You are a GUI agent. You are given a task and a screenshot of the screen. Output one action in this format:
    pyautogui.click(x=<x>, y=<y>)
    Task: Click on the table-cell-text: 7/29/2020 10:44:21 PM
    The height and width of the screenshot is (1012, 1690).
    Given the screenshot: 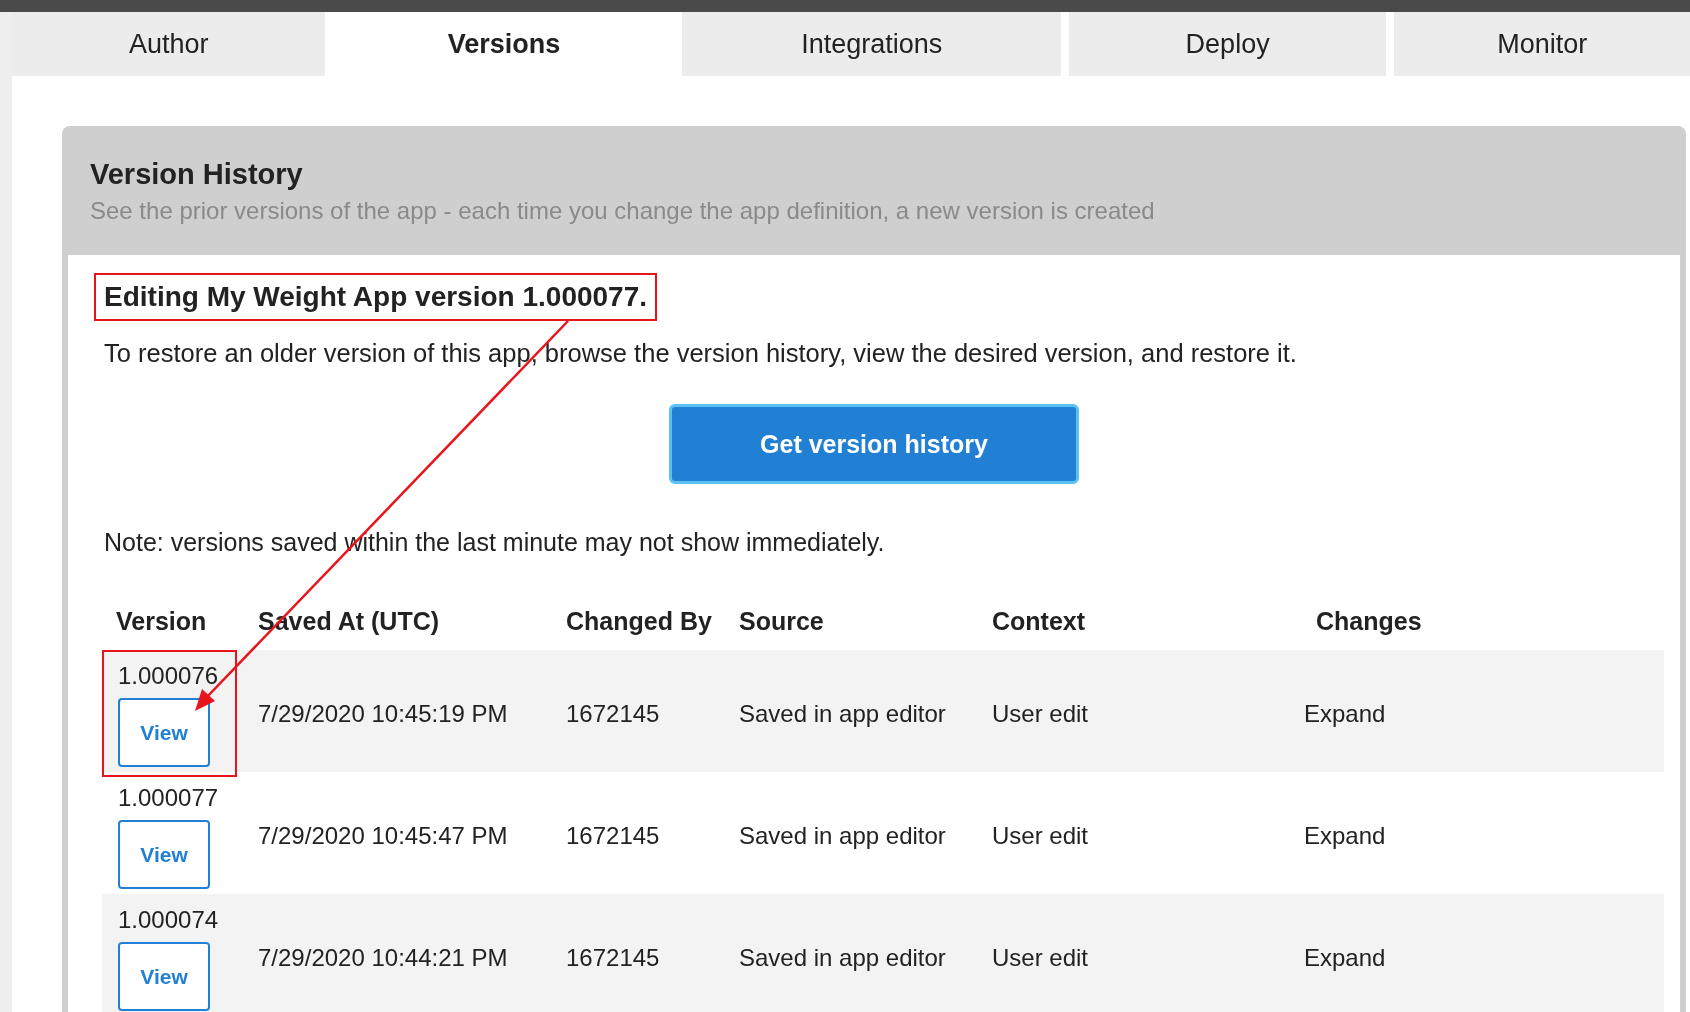 What is the action you would take?
    pyautogui.click(x=383, y=957)
    